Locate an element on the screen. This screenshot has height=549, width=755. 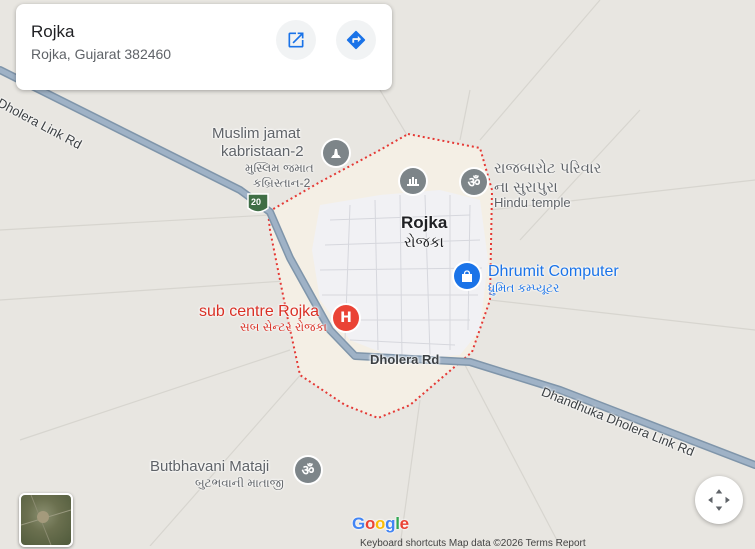
hospital-pin: H is located at coordinates (346, 318).